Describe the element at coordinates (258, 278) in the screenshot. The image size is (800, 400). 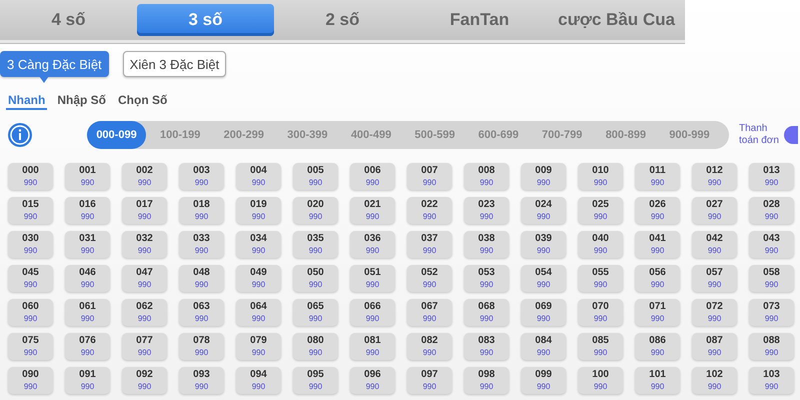
I see `number-cell: 049 990` at that location.